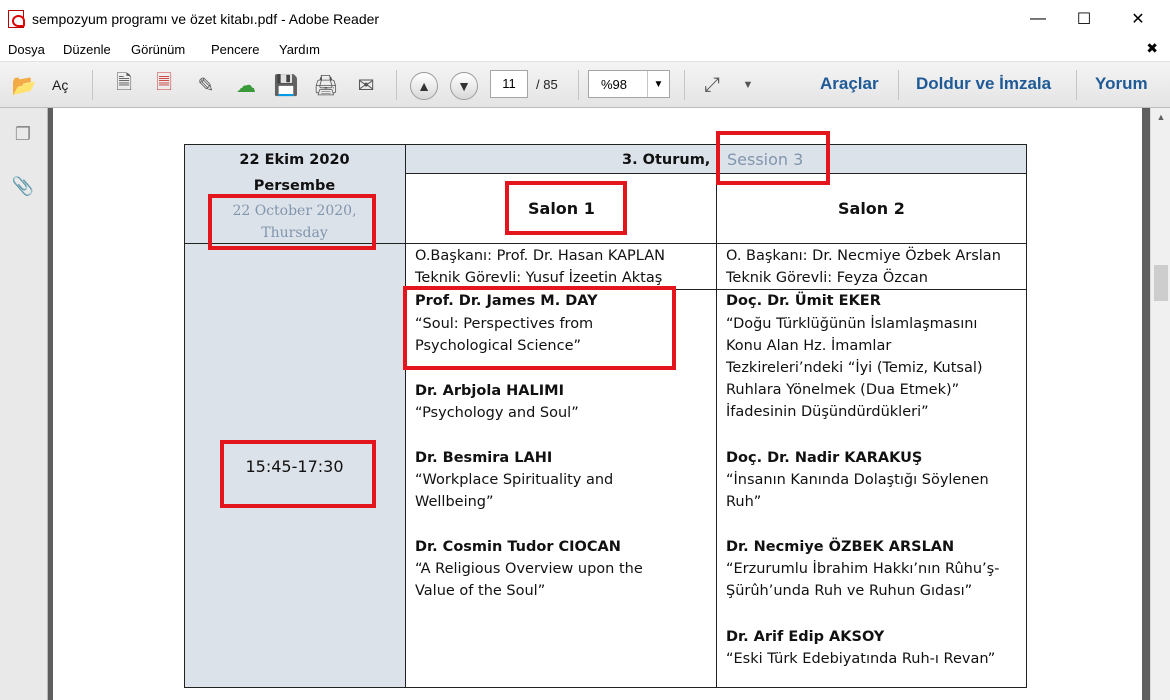 This screenshot has width=1170, height=700. Describe the element at coordinates (489, 391) in the screenshot. I see `talk-speaker: Dr. Arbjola HALIMI` at that location.